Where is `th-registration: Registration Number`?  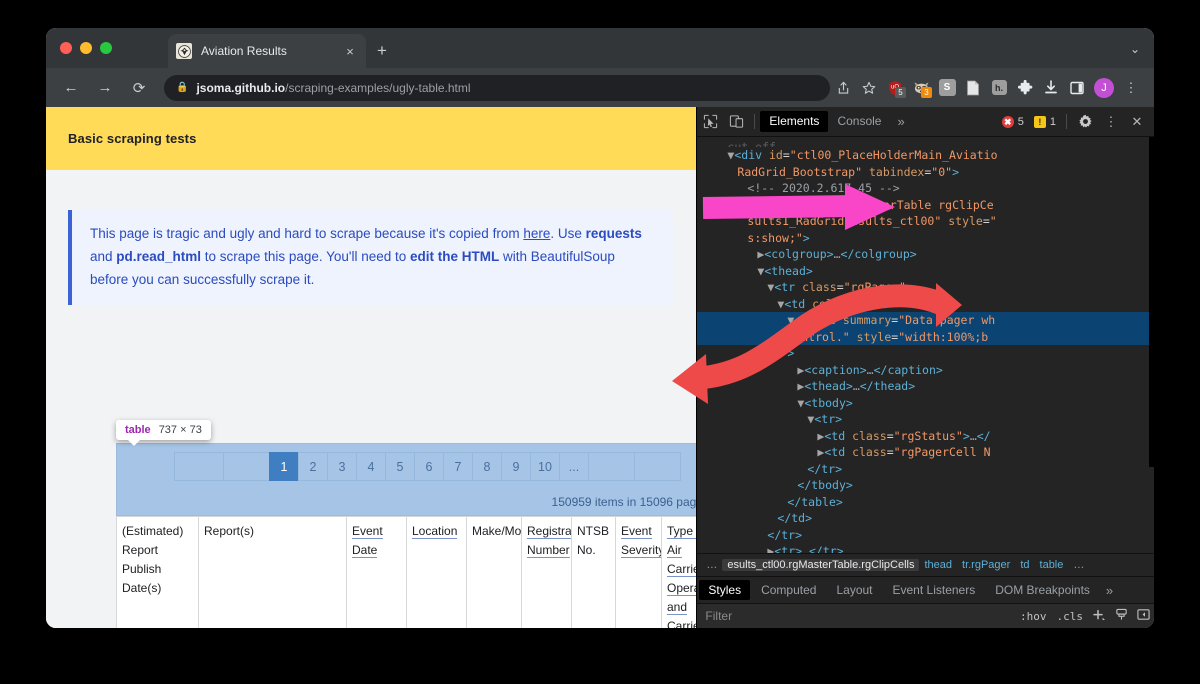
th-registration: Registration Number is located at coordinates (546, 572).